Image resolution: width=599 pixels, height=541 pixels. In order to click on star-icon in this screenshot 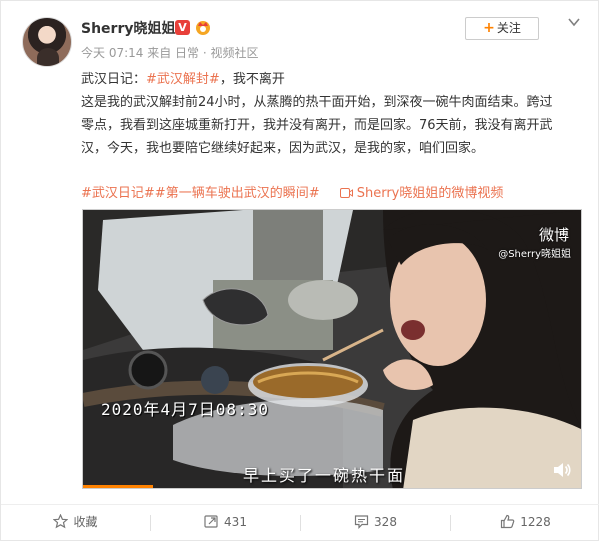, I will do `click(60, 521)`.